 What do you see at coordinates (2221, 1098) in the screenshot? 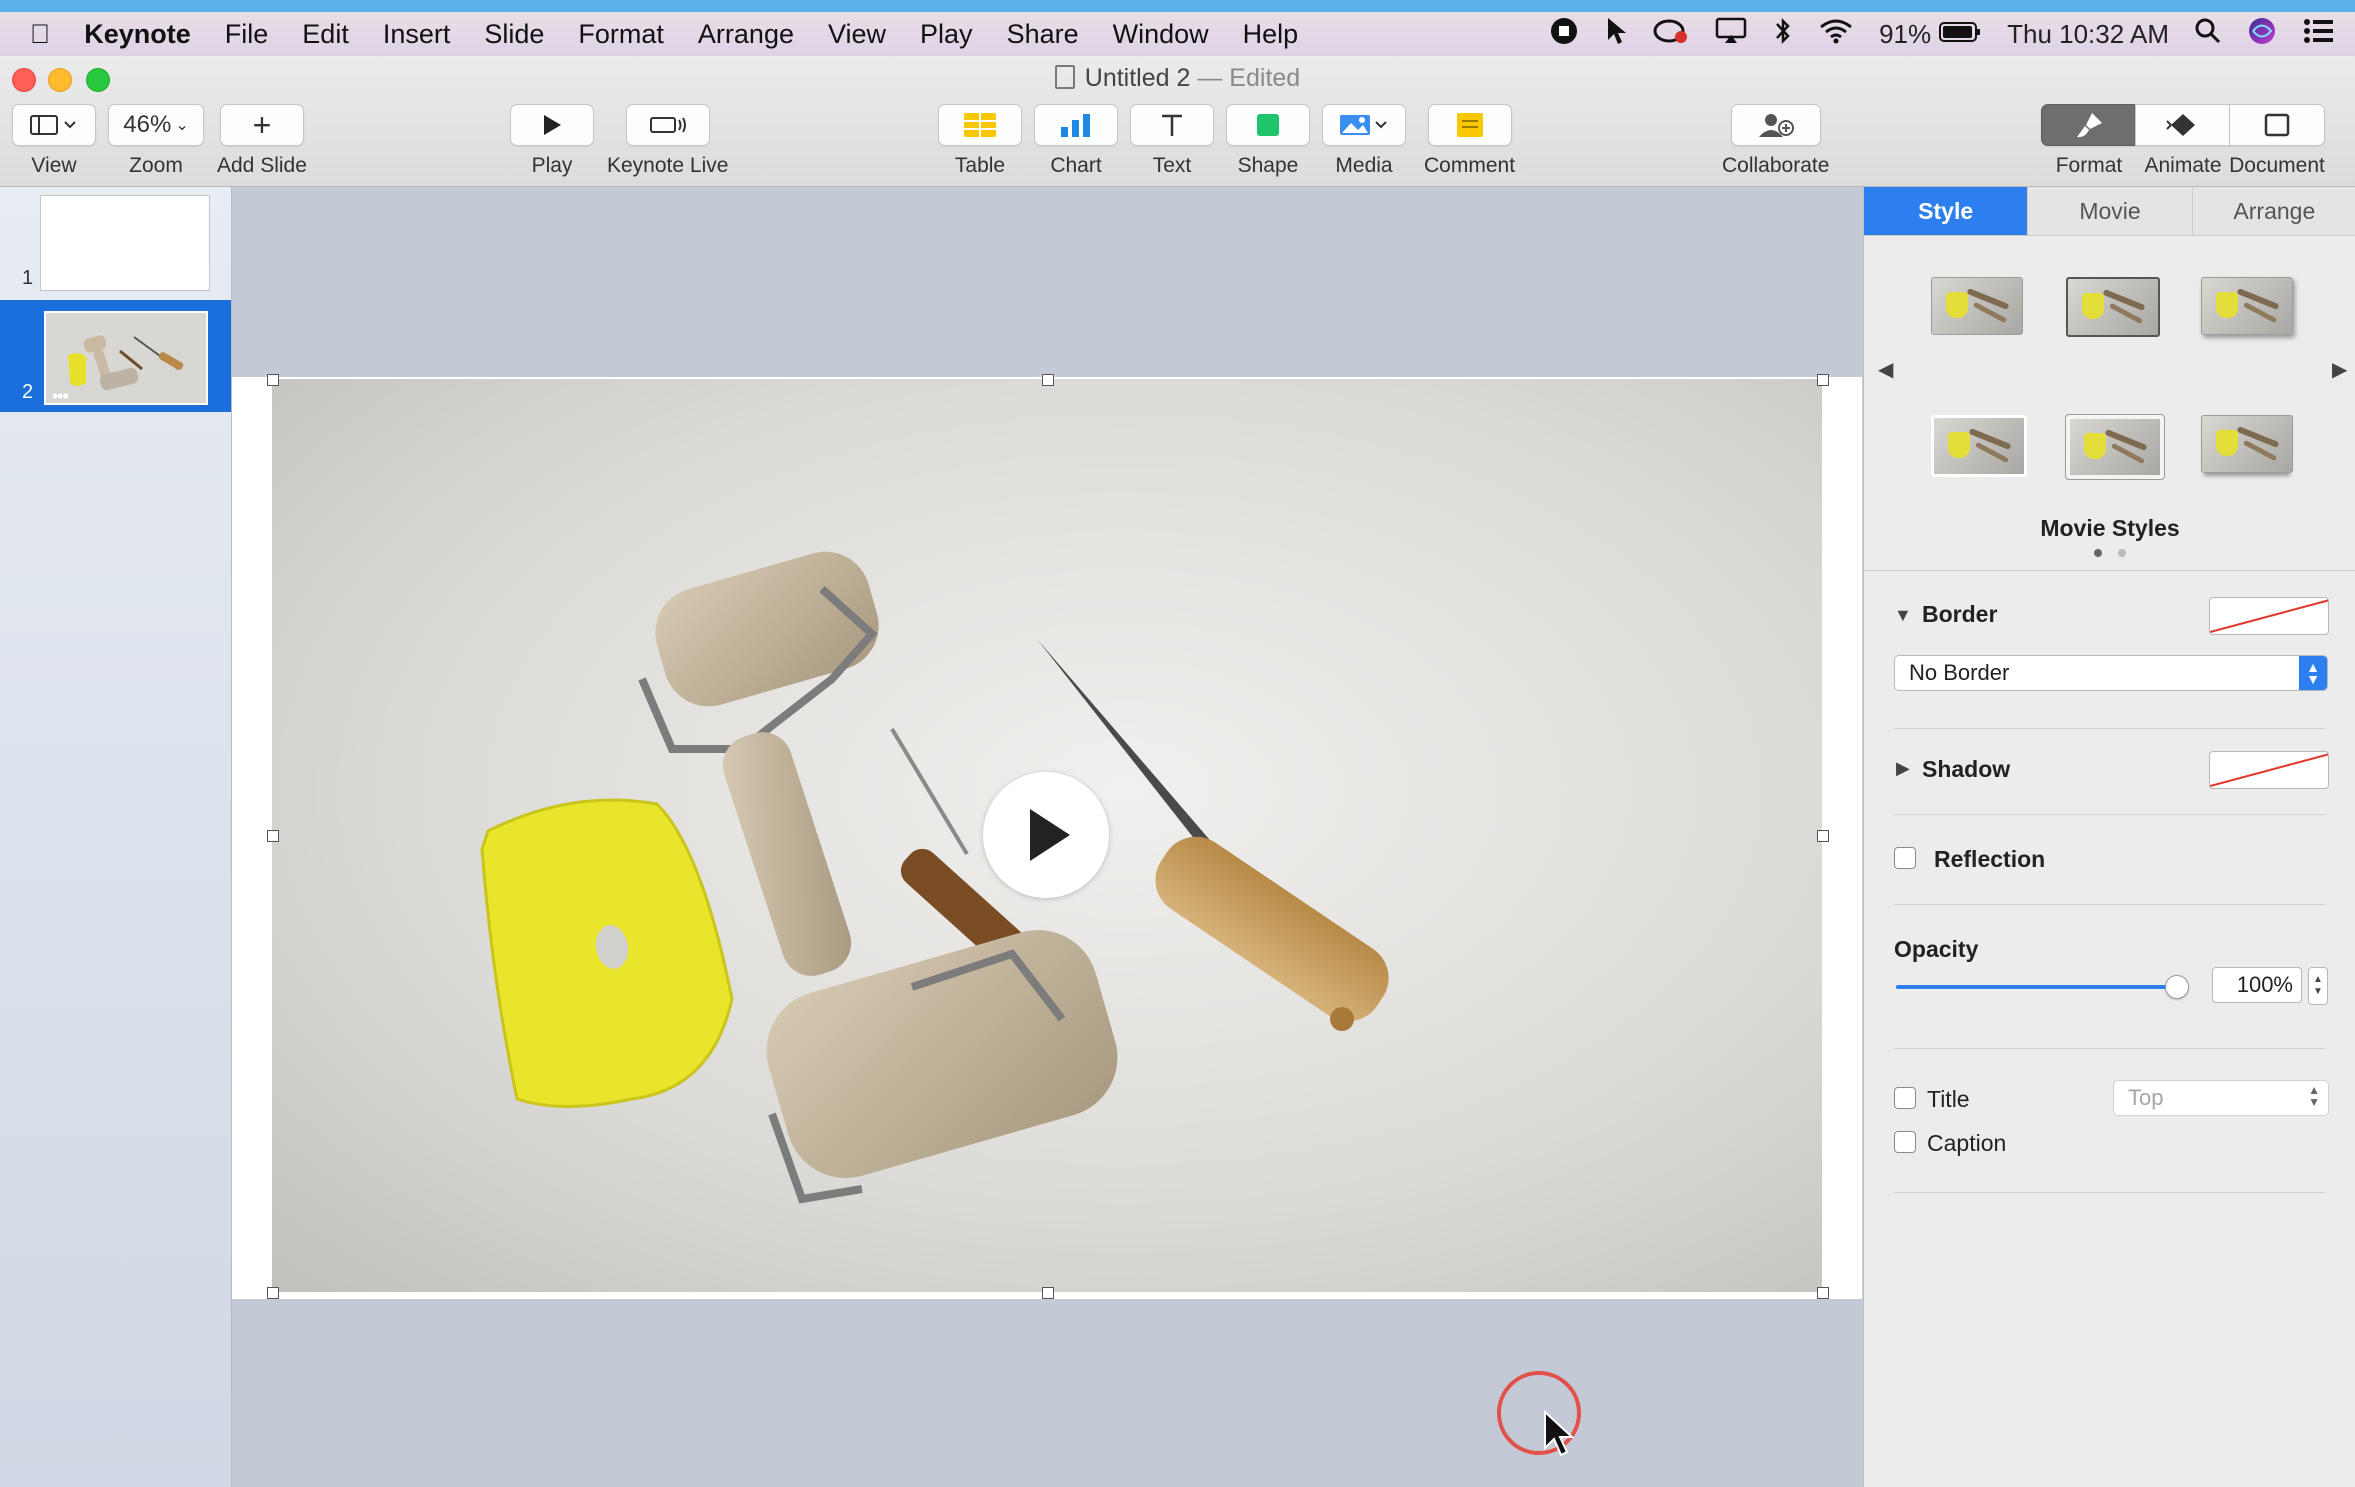
I see `title-position-popup: Top ▲ ▼` at bounding box center [2221, 1098].